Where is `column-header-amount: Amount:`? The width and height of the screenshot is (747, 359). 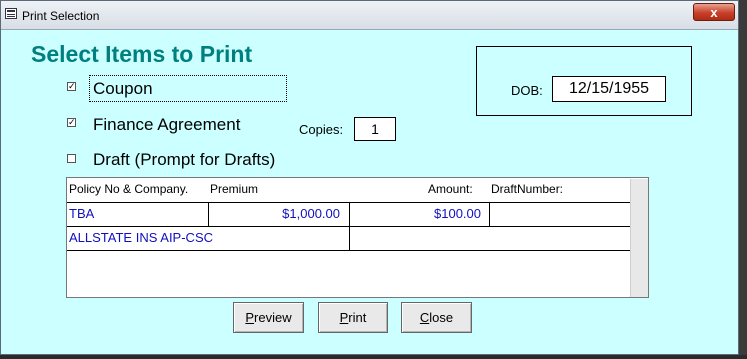 column-header-amount: Amount: is located at coordinates (450, 189).